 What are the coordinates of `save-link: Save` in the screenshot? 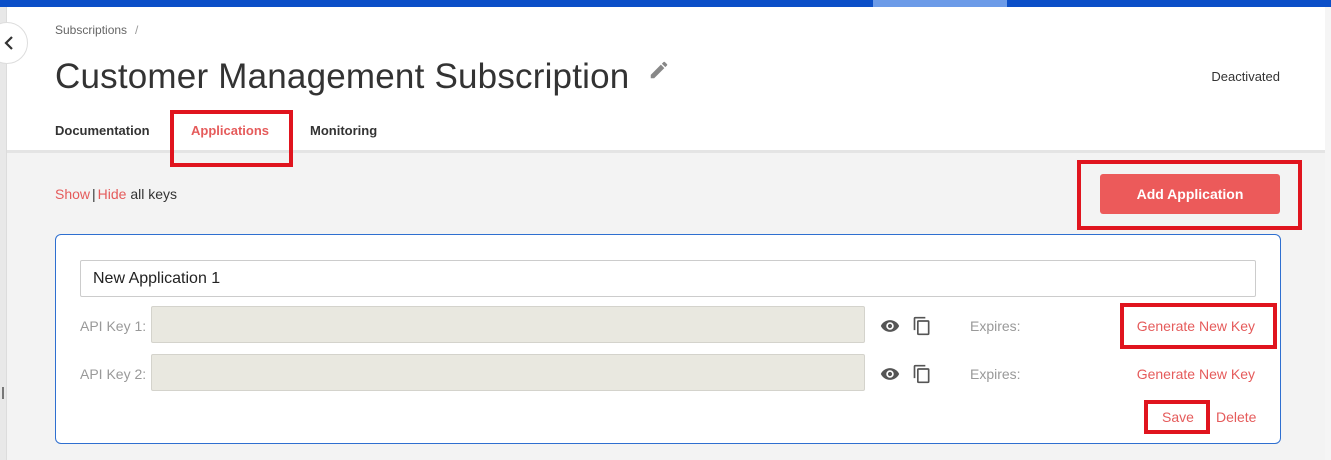 It's located at (1178, 417).